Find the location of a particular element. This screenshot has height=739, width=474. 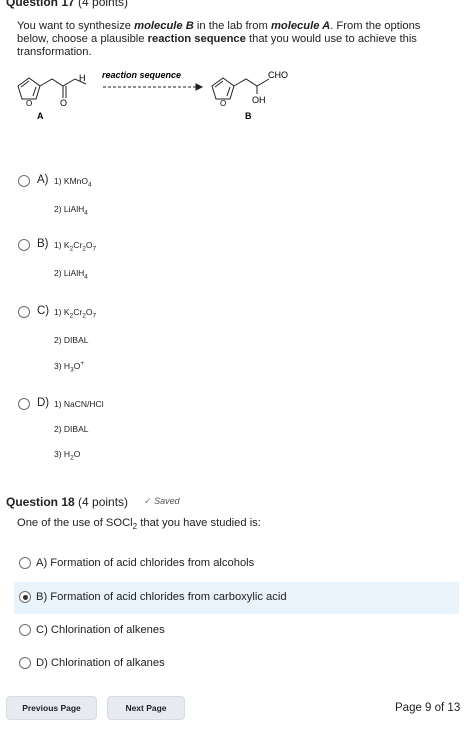

mol-b-label: B is located at coordinates (248, 116).